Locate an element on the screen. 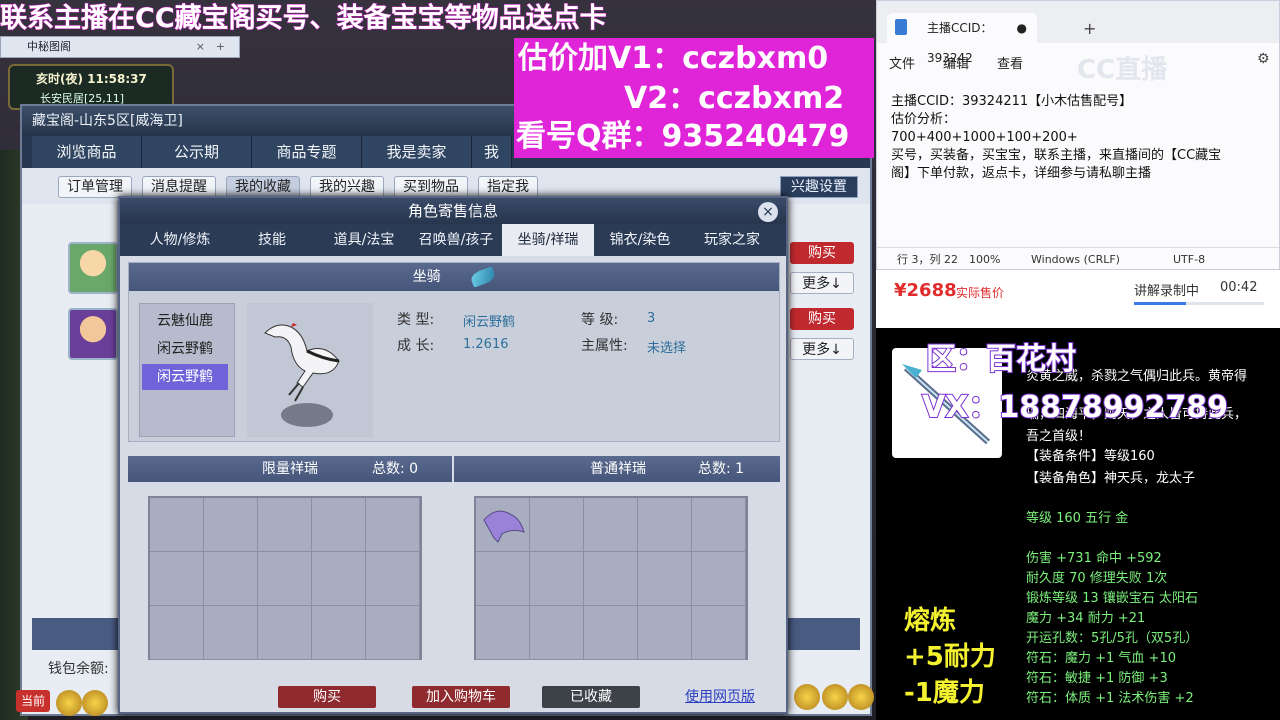 The width and height of the screenshot is (1280, 720). record-label: 讲解录制中 is located at coordinates (1167, 291).